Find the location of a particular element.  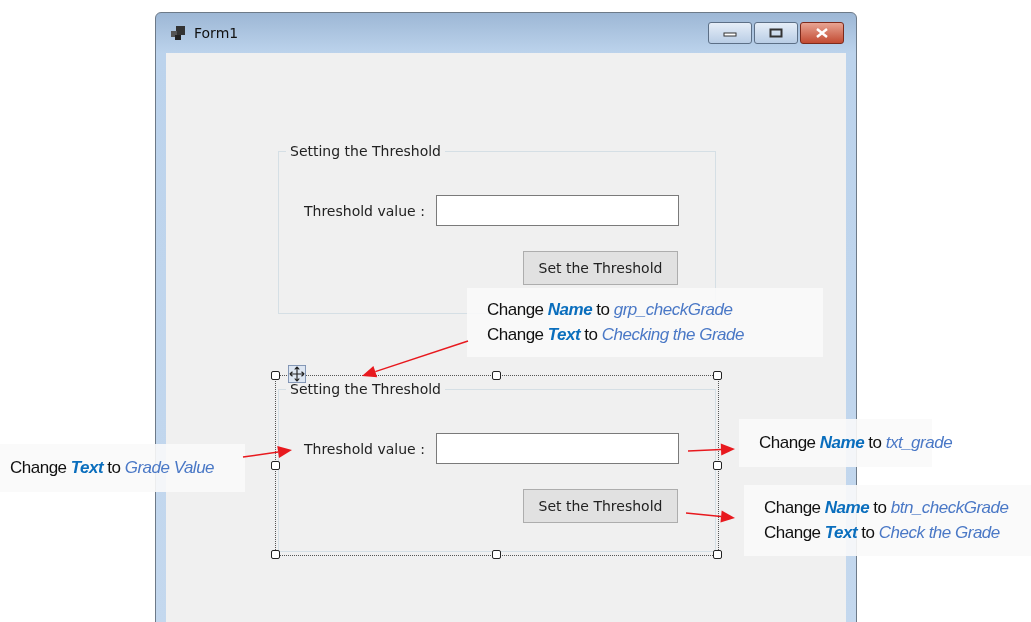

maximize-button is located at coordinates (776, 33).